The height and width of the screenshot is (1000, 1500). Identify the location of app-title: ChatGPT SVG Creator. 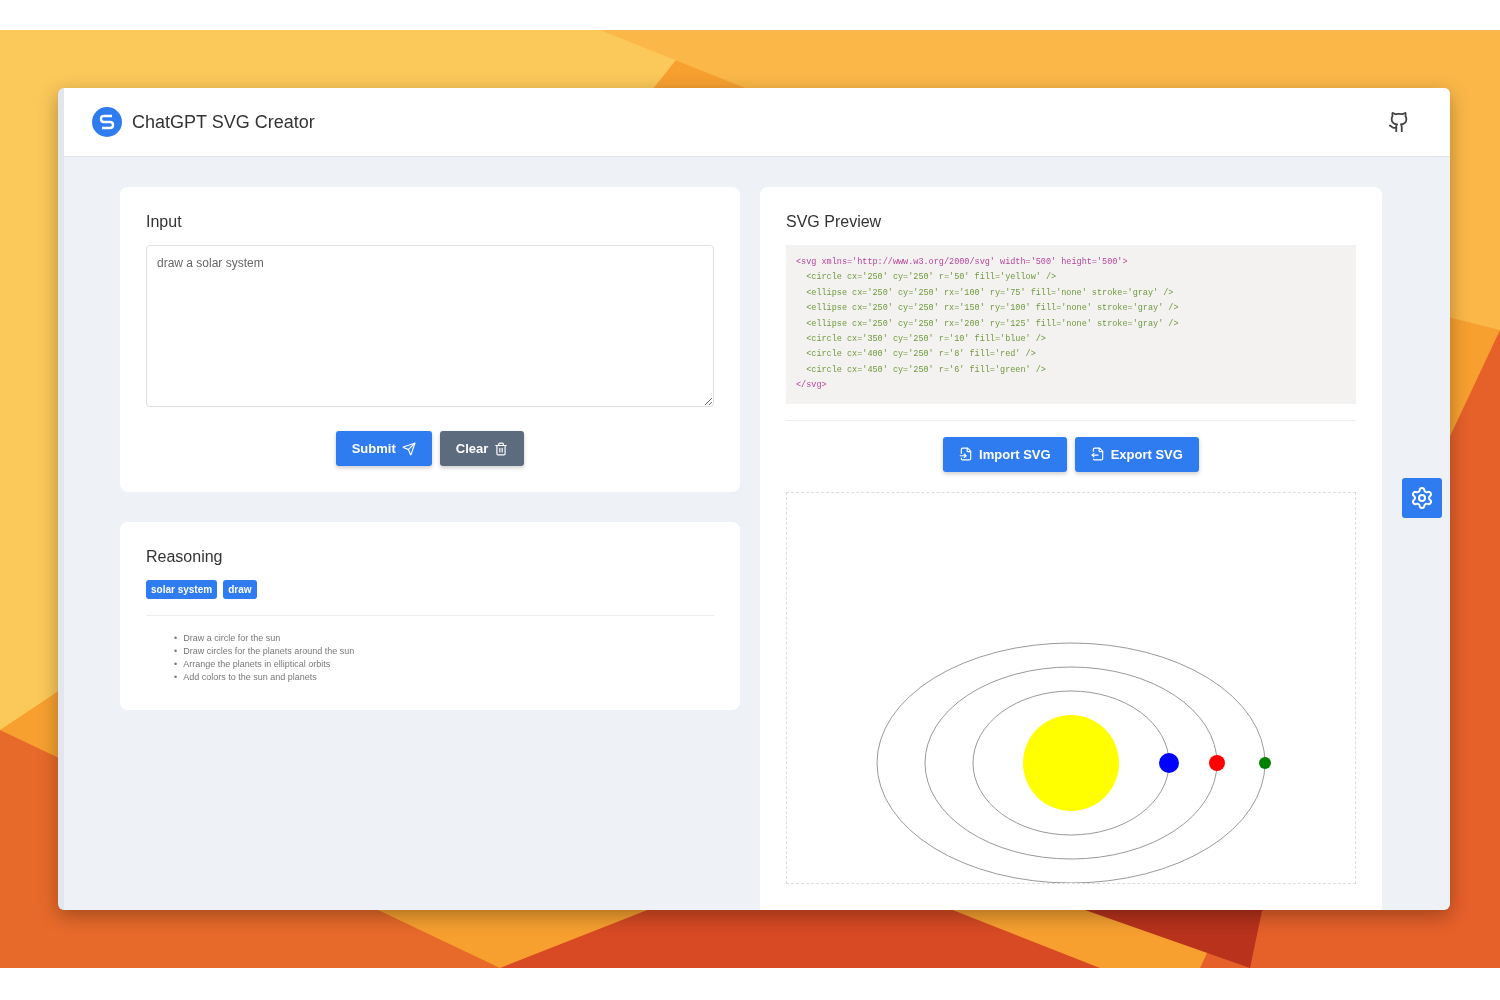
(224, 122).